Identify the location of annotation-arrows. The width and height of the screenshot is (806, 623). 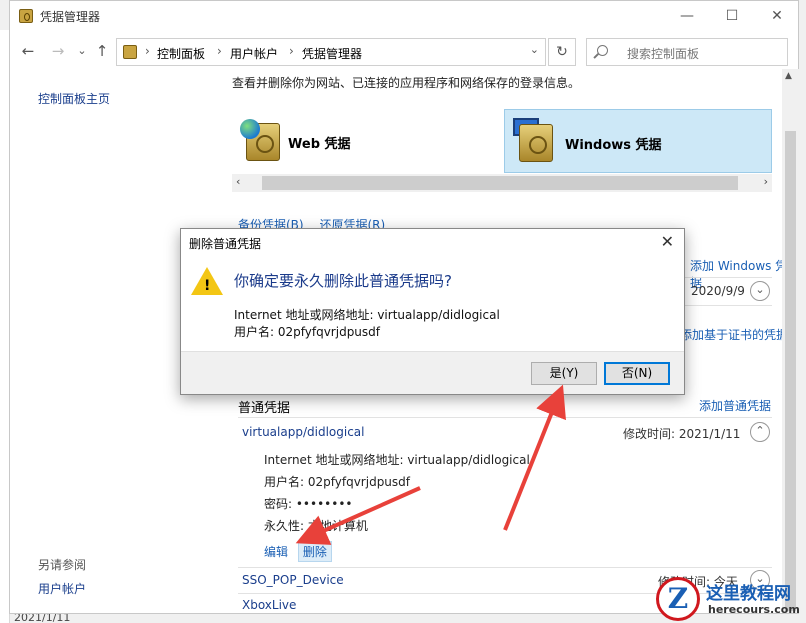
(430, 464).